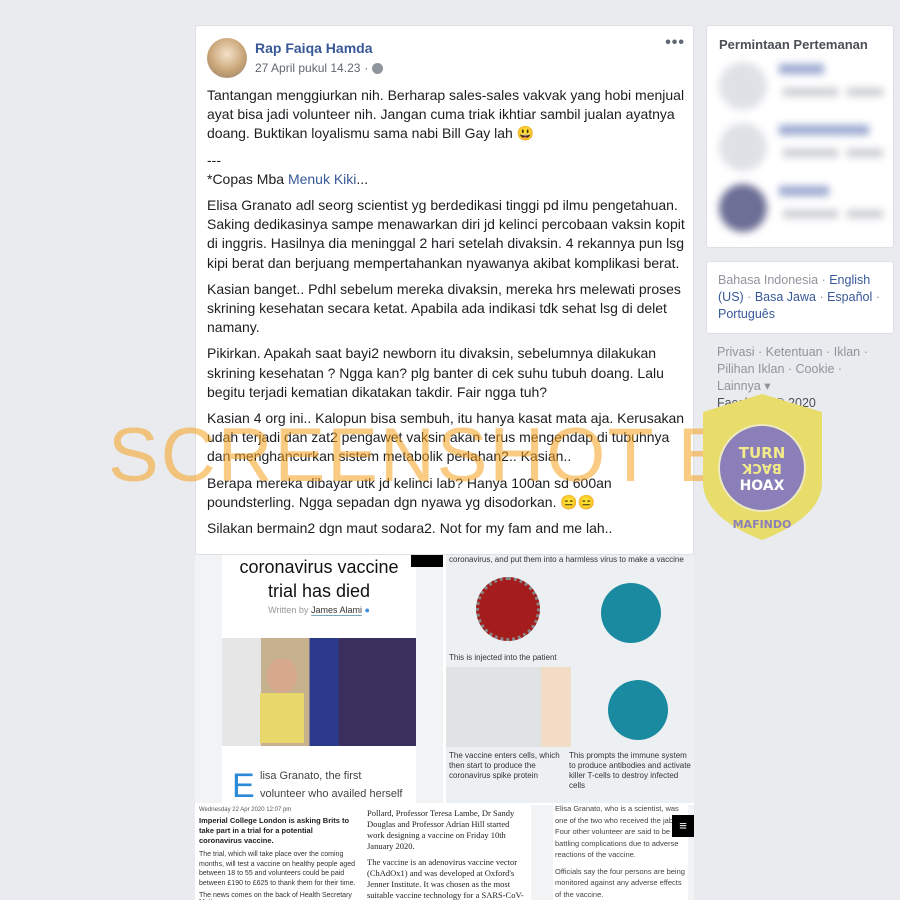 Image resolution: width=900 pixels, height=900 pixels. What do you see at coordinates (768, 280) in the screenshot?
I see `language-current: Bahasa Indonesia` at bounding box center [768, 280].